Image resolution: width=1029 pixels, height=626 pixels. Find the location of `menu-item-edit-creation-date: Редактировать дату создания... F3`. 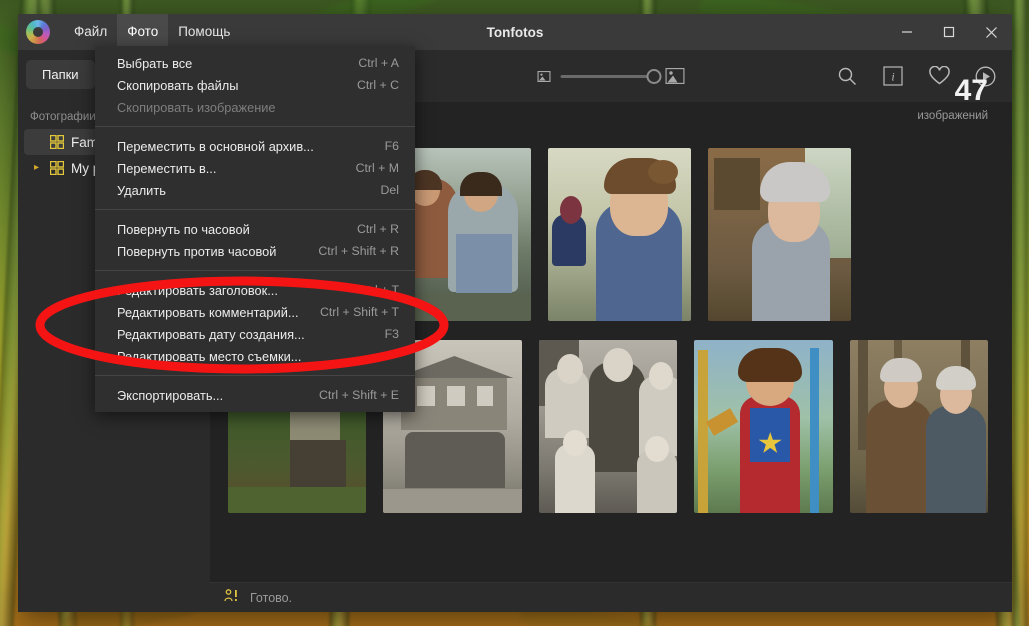

menu-item-edit-creation-date: Редактировать дату создания... F3 is located at coordinates (255, 334).